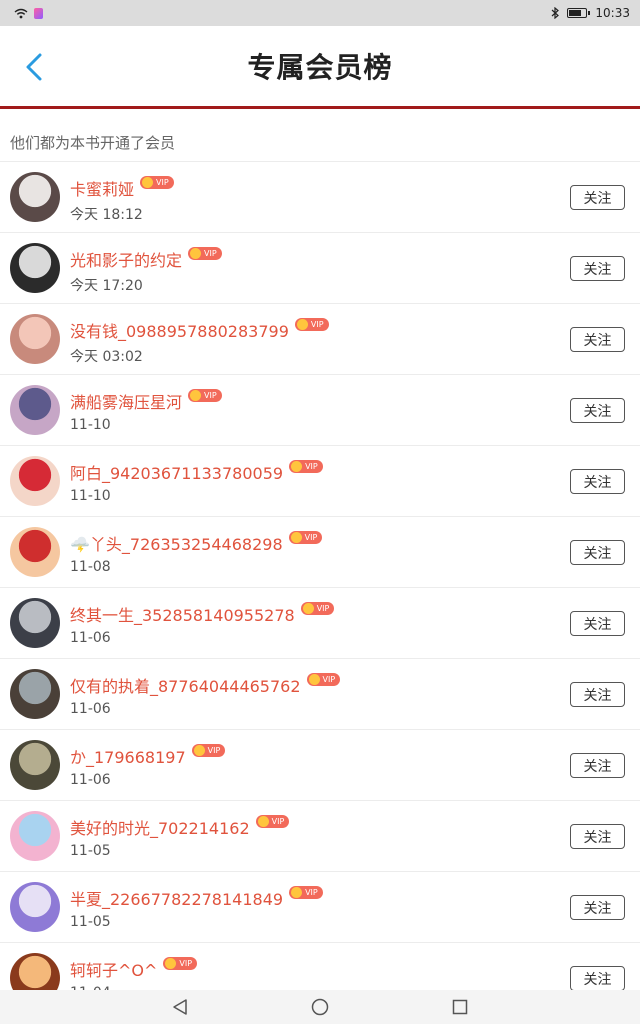  What do you see at coordinates (320, 107) in the screenshot?
I see `header-divider` at bounding box center [320, 107].